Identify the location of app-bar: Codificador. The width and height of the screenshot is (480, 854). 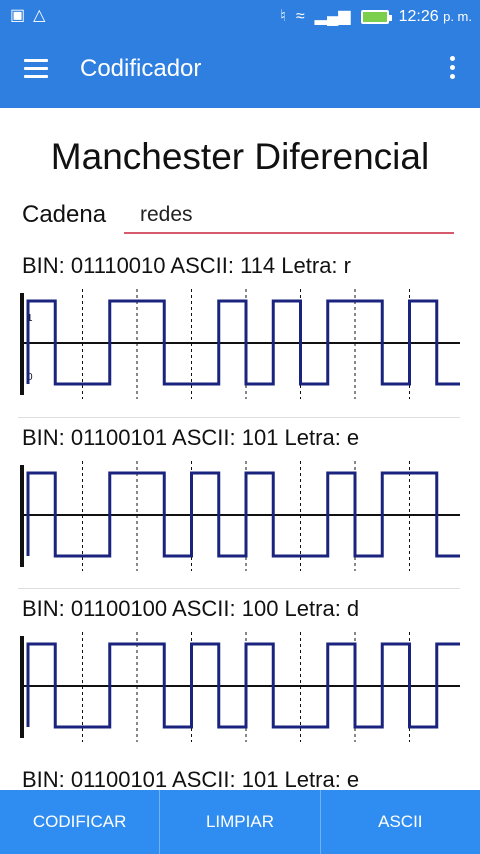
(240, 71).